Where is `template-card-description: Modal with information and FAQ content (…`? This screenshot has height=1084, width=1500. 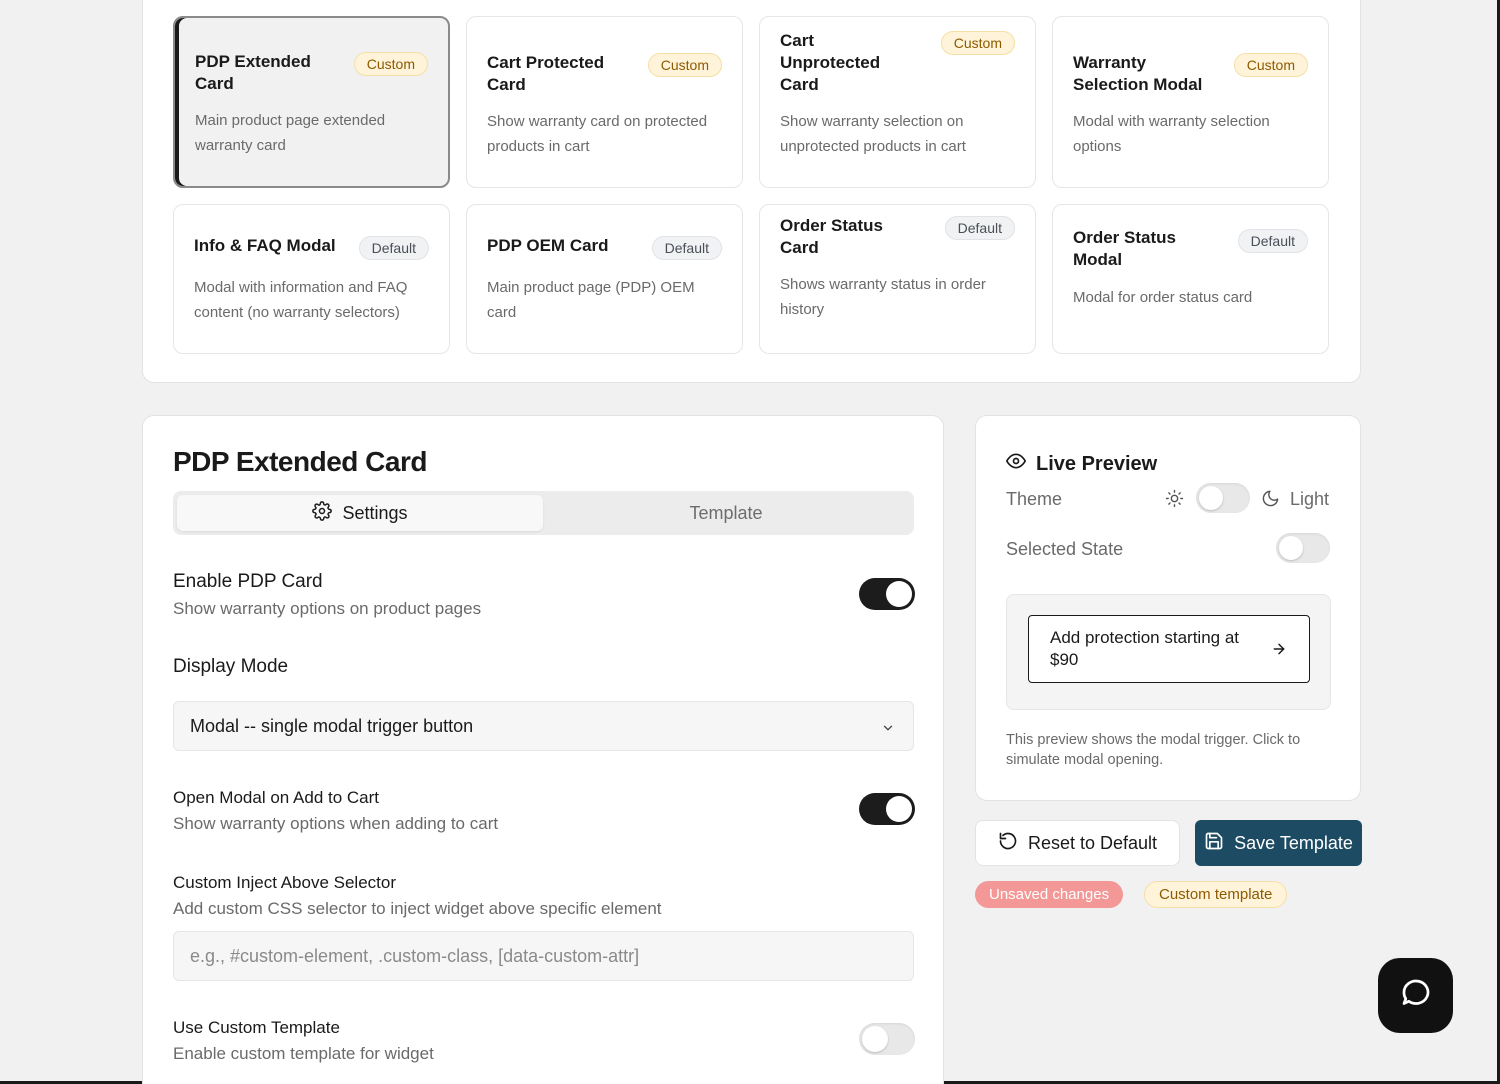 template-card-description: Modal with information and FAQ content (… is located at coordinates (301, 300).